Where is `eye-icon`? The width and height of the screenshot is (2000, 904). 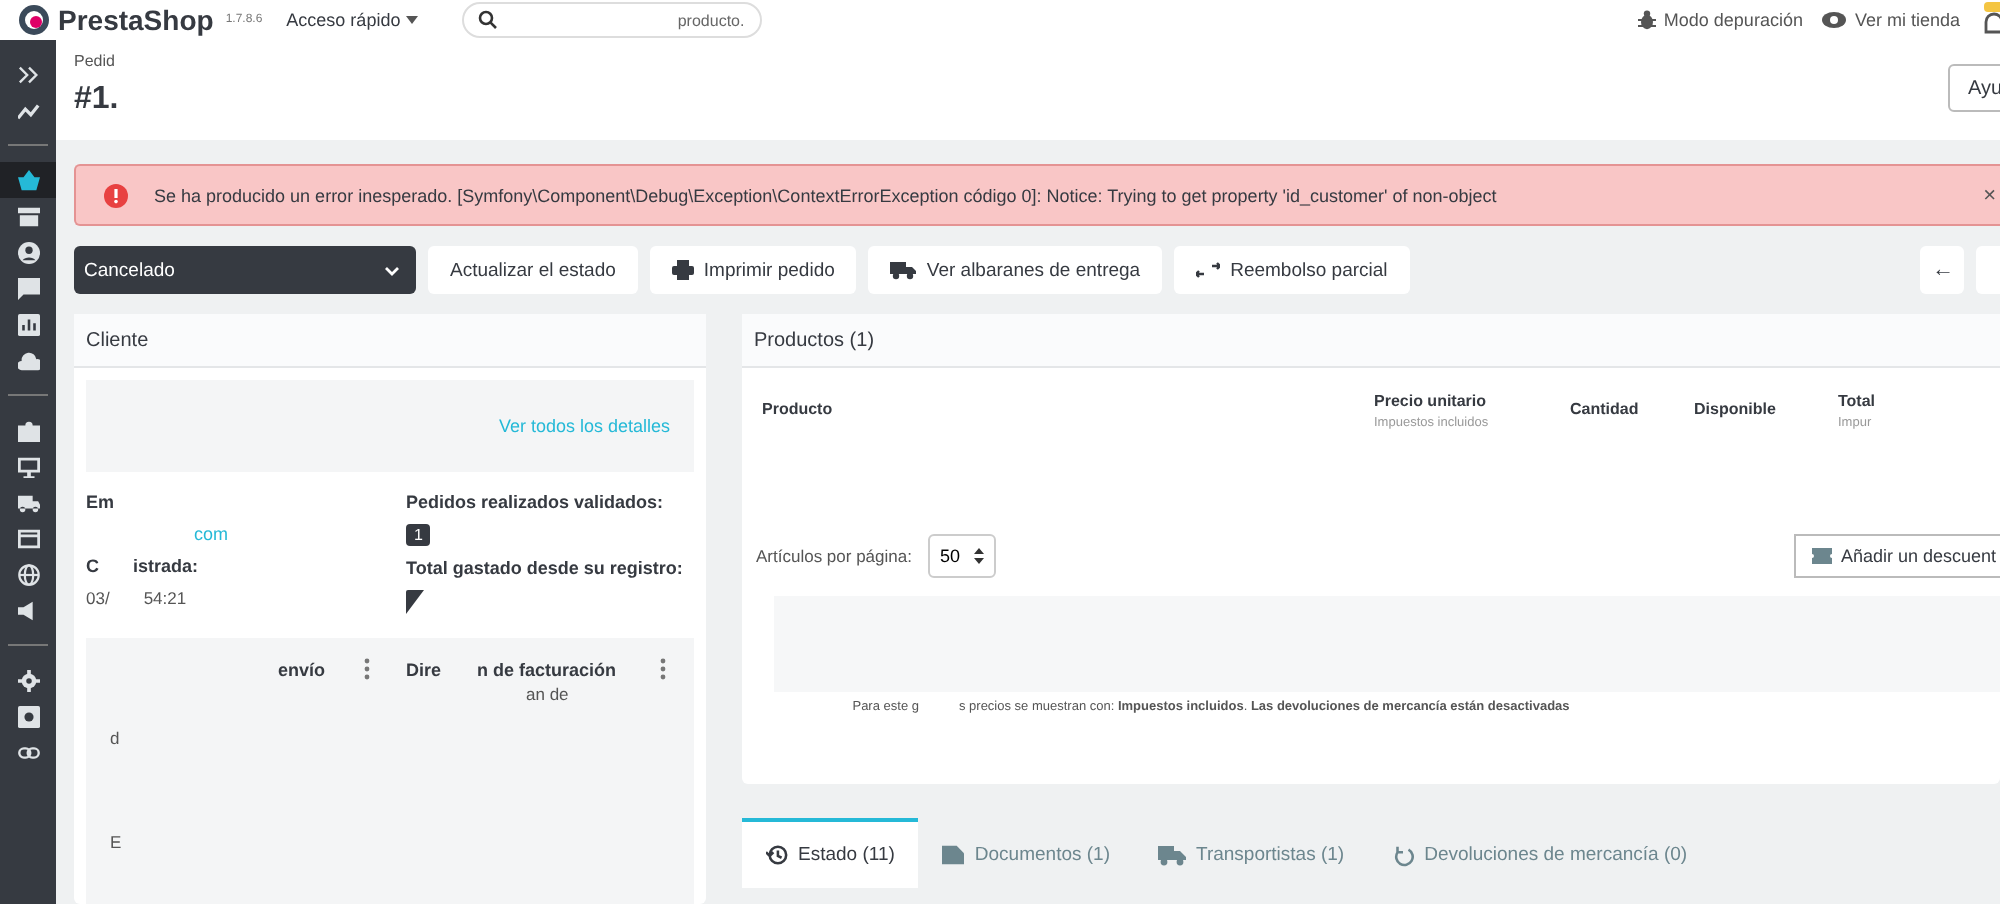 eye-icon is located at coordinates (1834, 20).